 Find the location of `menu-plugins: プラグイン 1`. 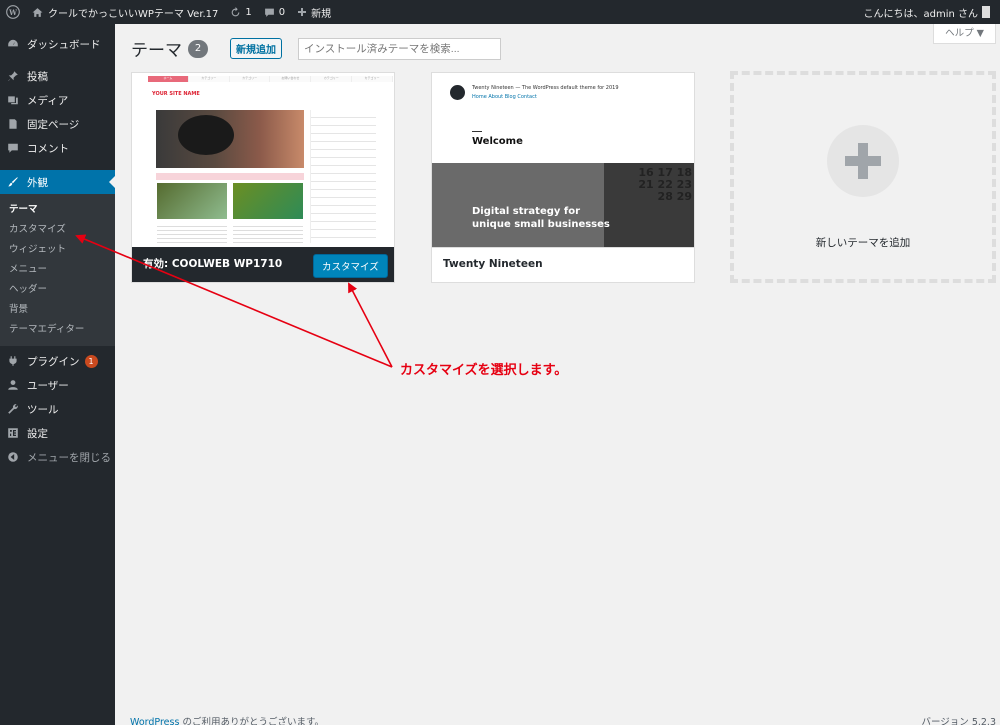

menu-plugins: プラグイン 1 is located at coordinates (57, 361).